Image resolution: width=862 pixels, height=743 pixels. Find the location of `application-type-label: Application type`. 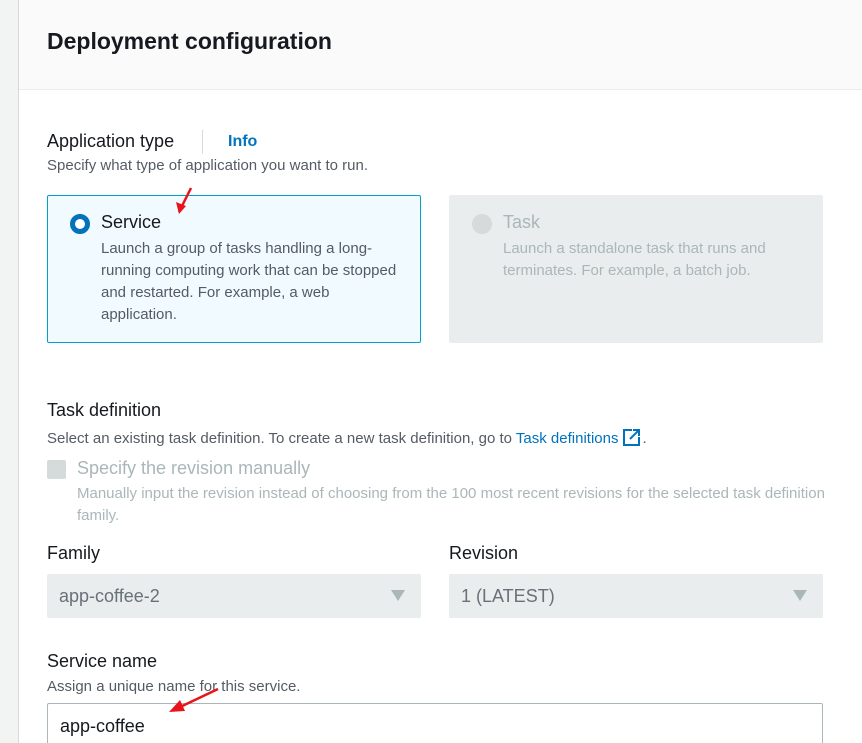

application-type-label: Application type is located at coordinates (111, 141).